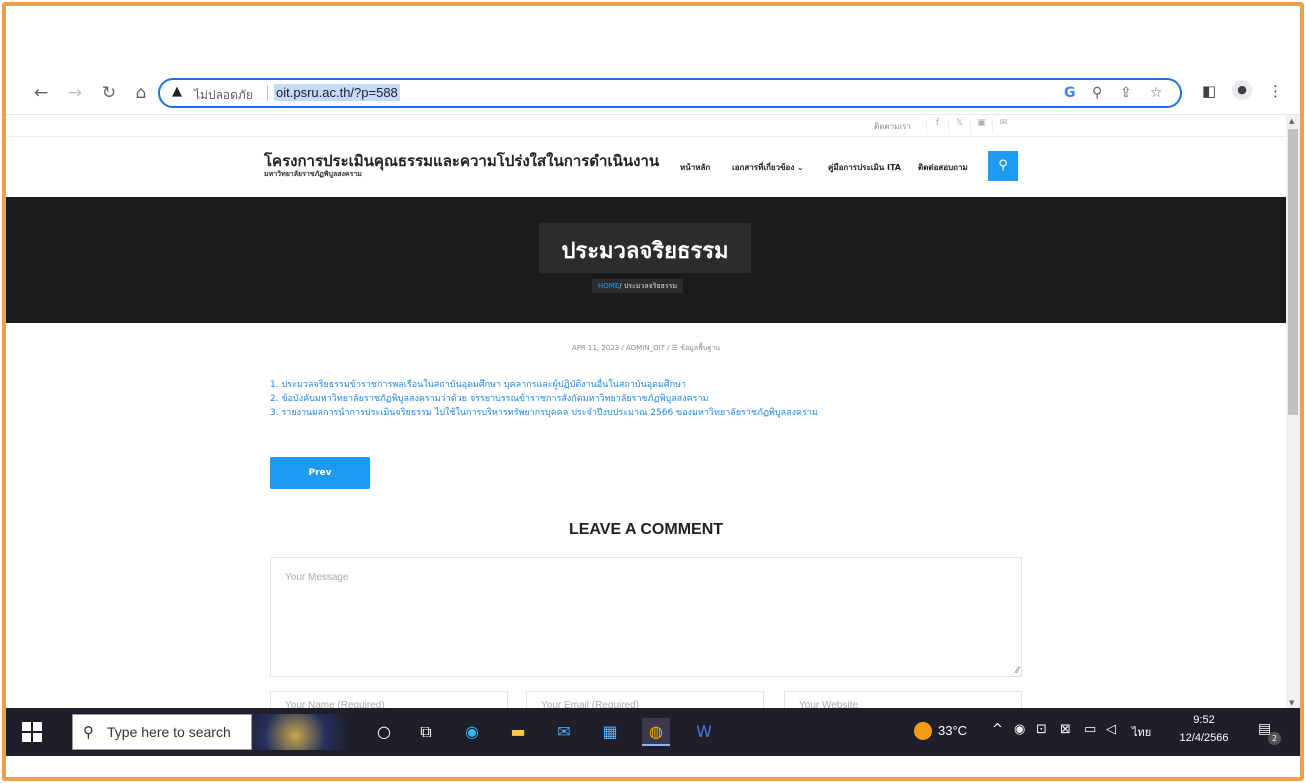 Image resolution: width=1306 pixels, height=783 pixels. I want to click on meet-icon: ⊡, so click(1041, 729).